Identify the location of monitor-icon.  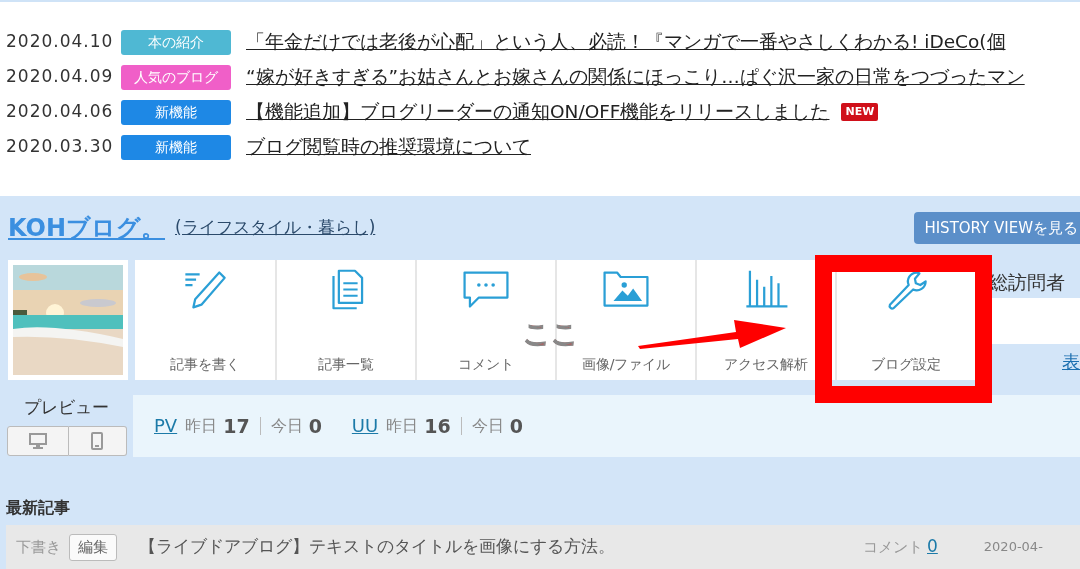
(37, 441).